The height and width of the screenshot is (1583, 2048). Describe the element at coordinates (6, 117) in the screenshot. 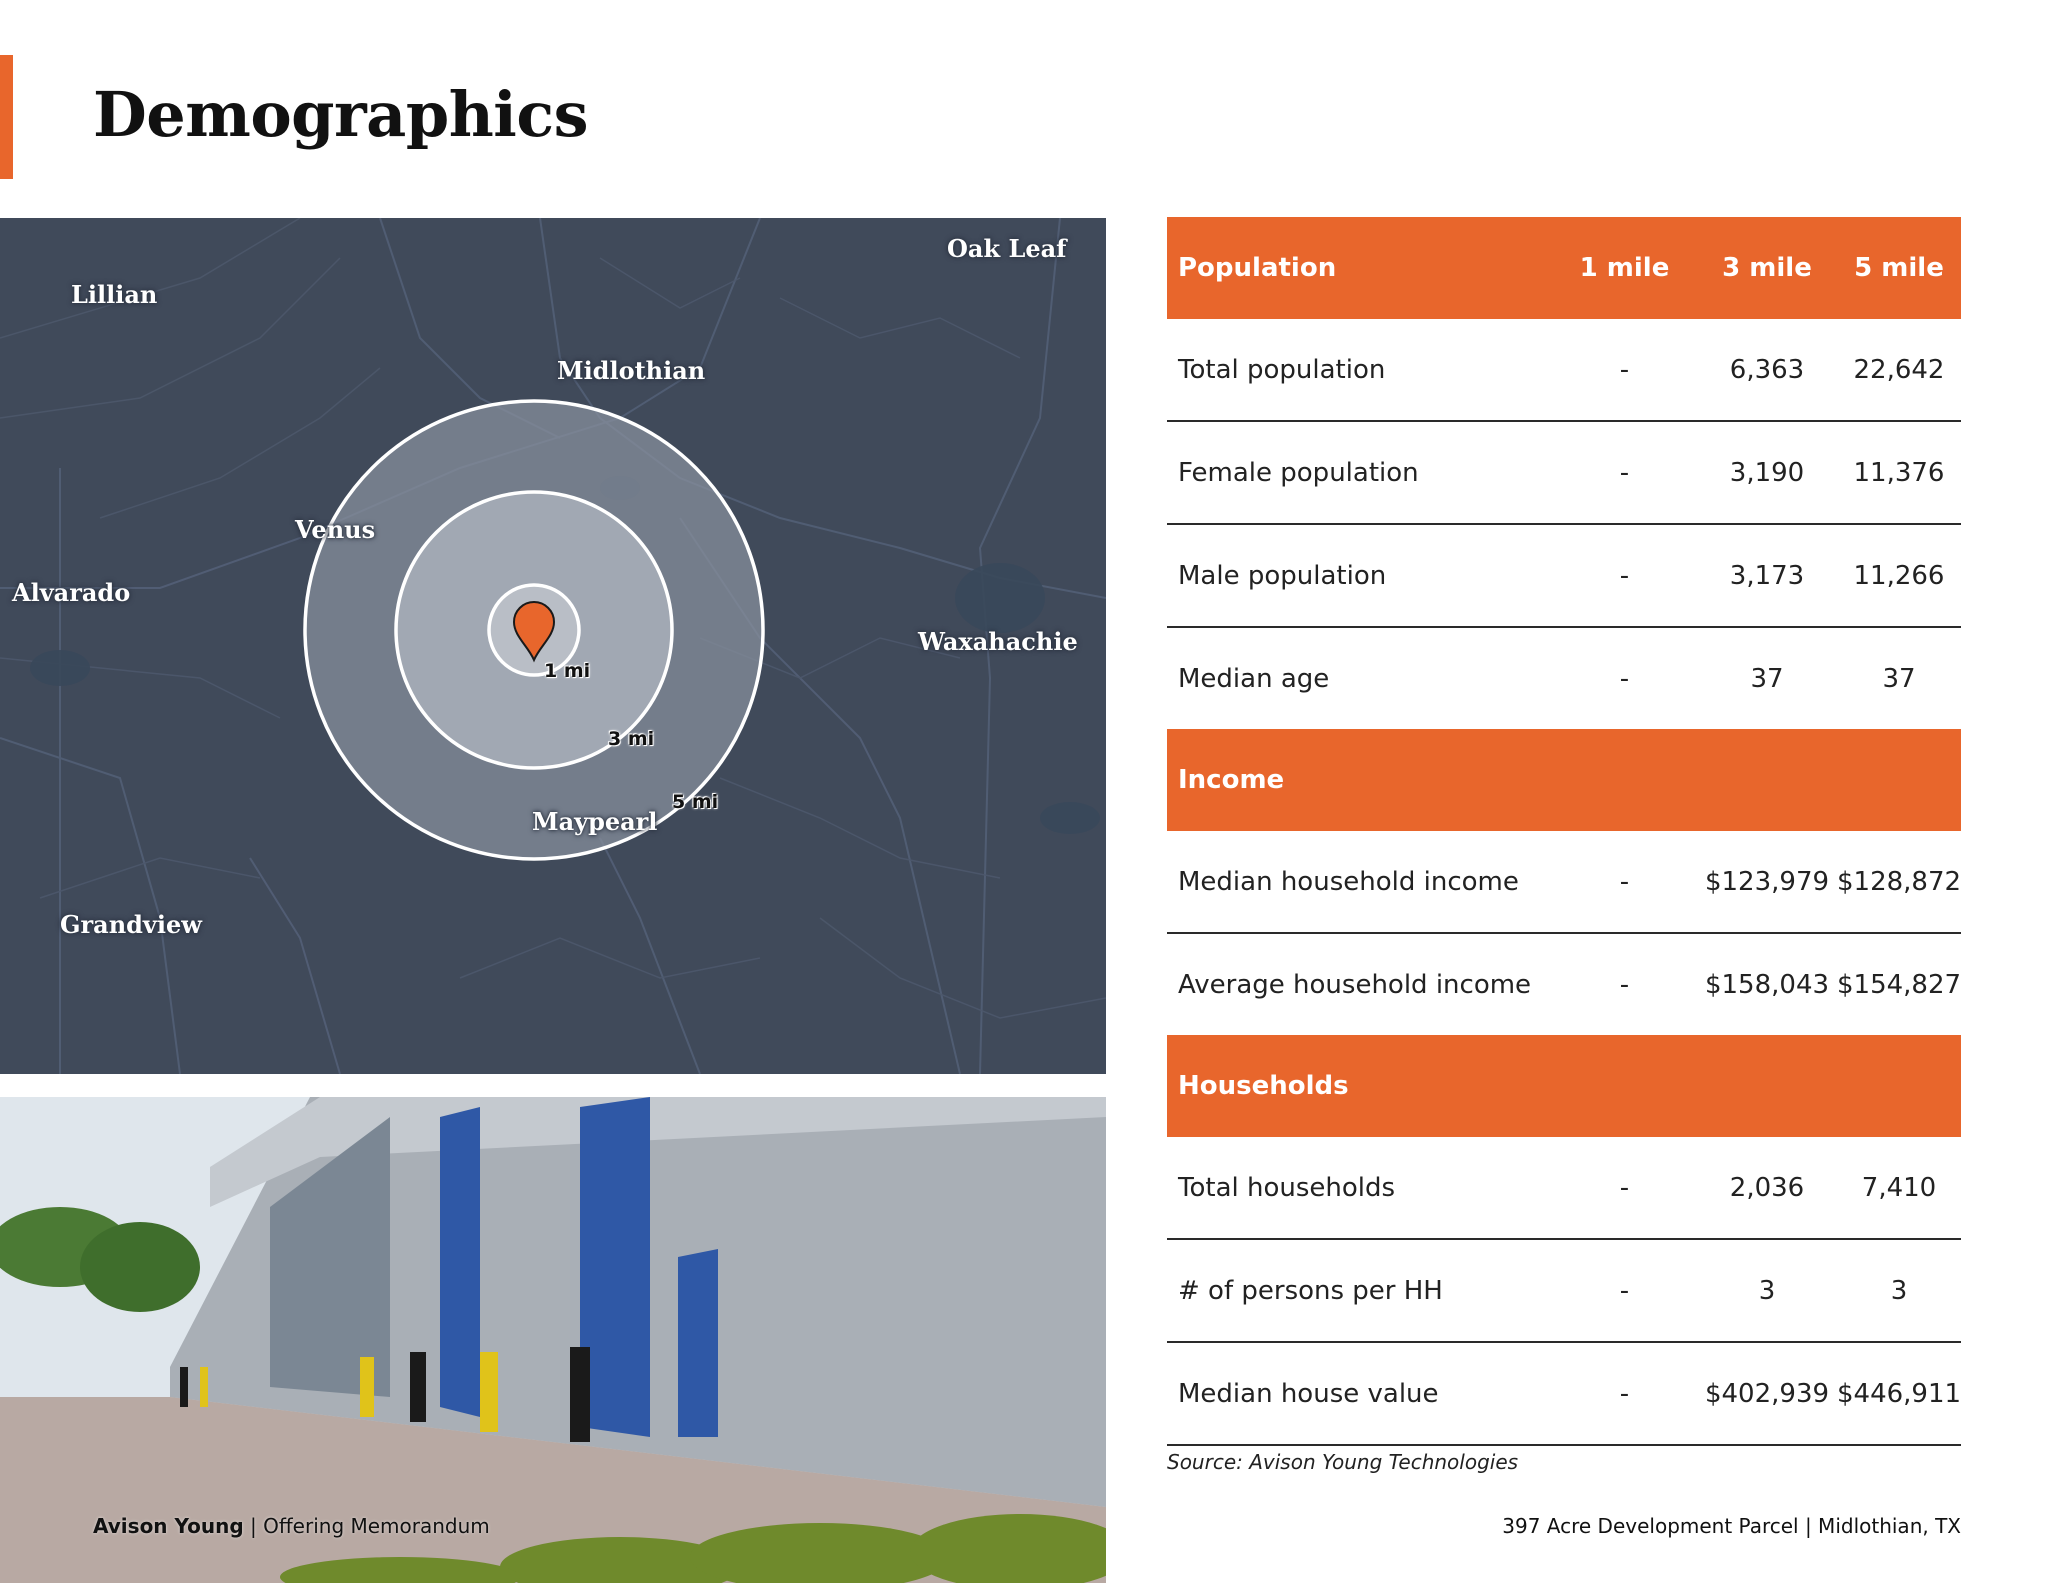

I see `title-accent-bar` at that location.